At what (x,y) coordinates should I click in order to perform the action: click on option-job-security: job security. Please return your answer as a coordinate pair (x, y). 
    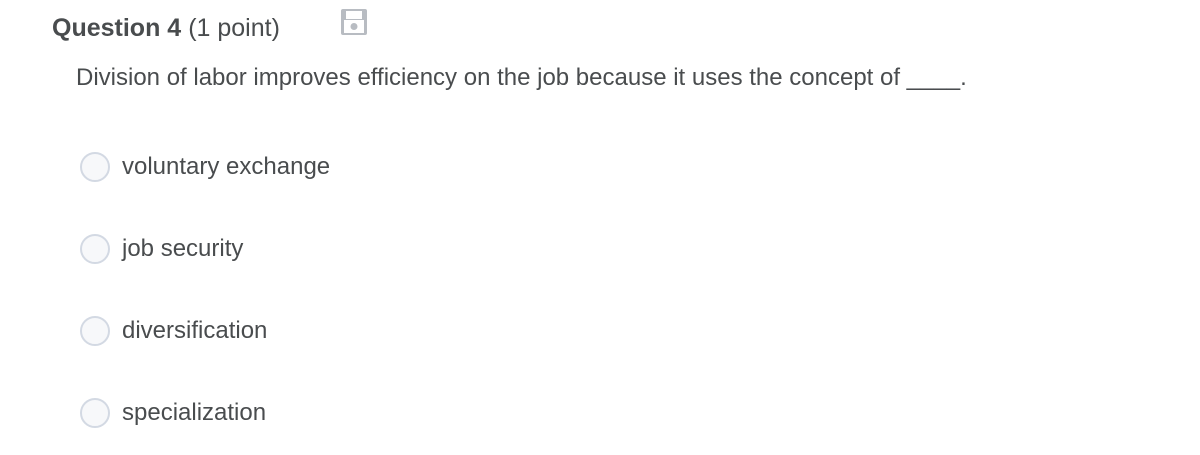
    Looking at the image, I should click on (205, 249).